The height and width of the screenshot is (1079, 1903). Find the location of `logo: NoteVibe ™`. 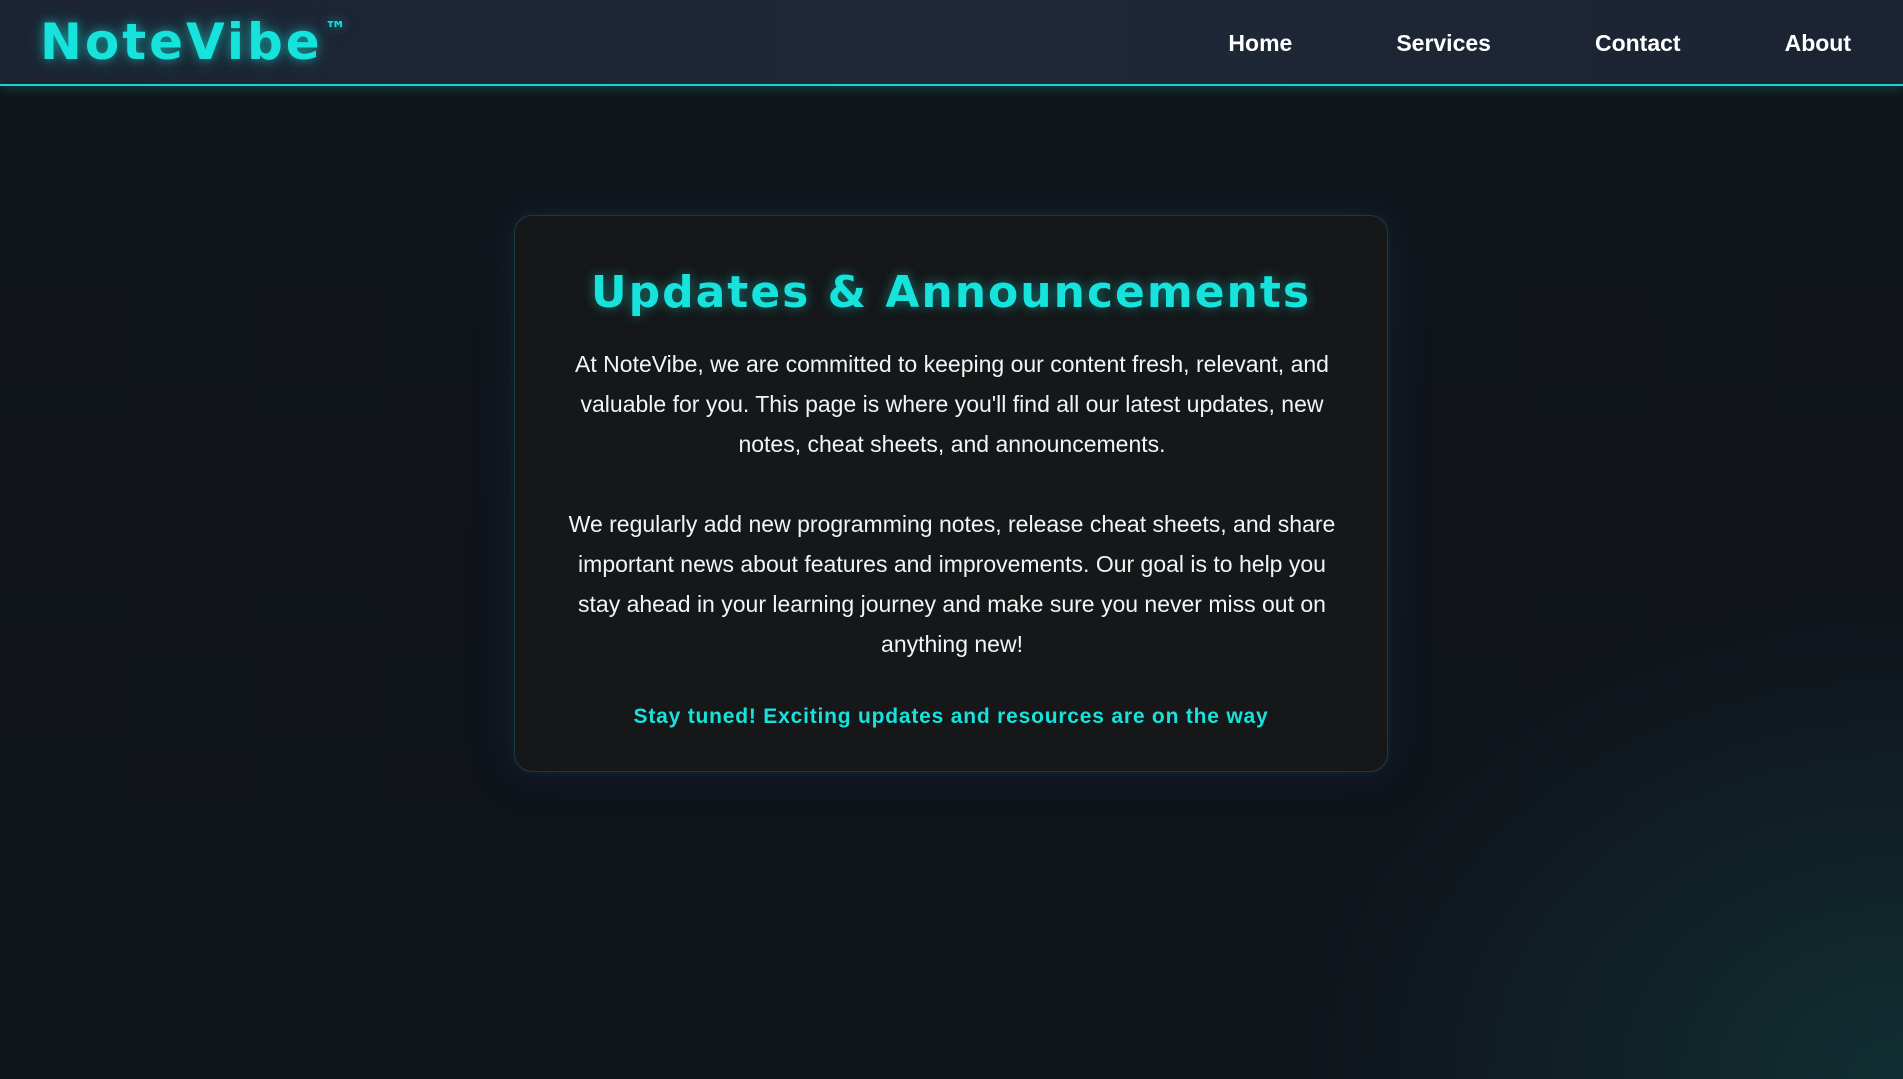

logo: NoteVibe ™ is located at coordinates (193, 42).